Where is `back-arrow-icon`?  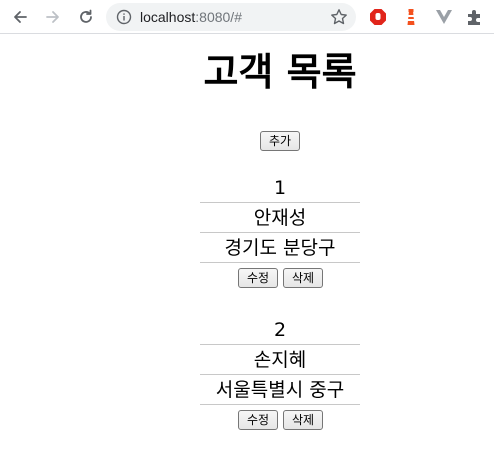 back-arrow-icon is located at coordinates (20, 17).